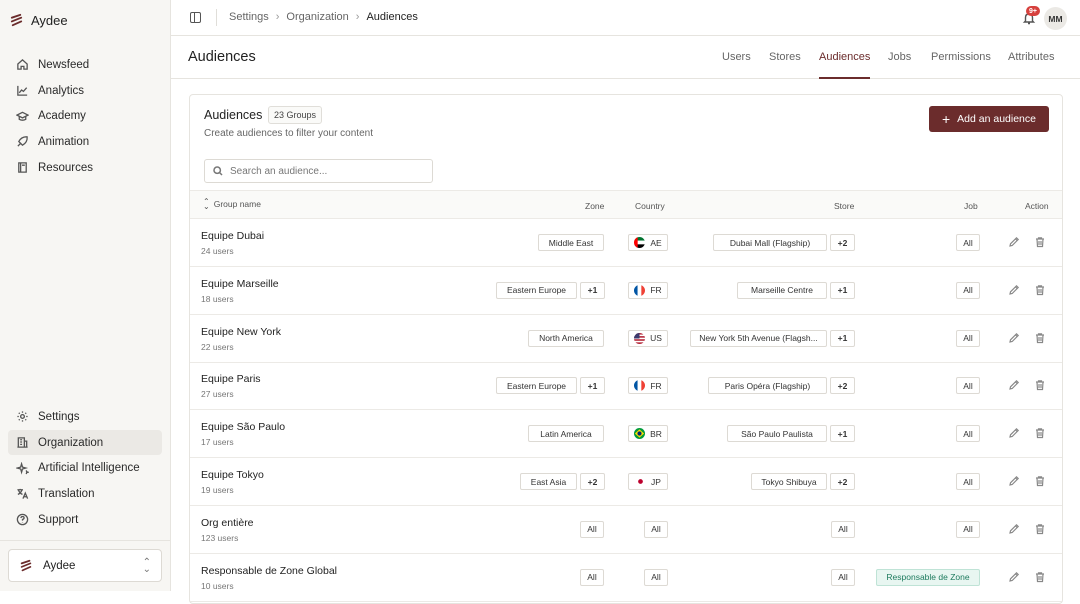  I want to click on sidebar-item-newsfeed: Newsfeed, so click(85, 65).